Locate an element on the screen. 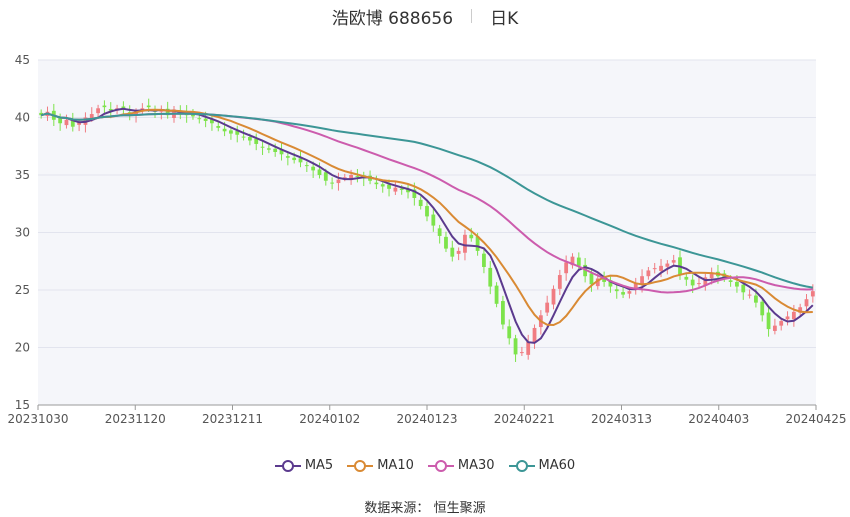  y-tick-label: 15 is located at coordinates (22, 405).